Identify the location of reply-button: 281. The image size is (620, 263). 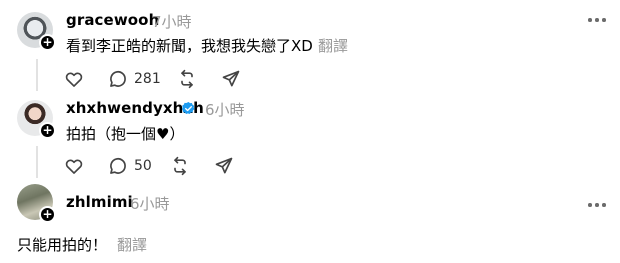
(134, 79).